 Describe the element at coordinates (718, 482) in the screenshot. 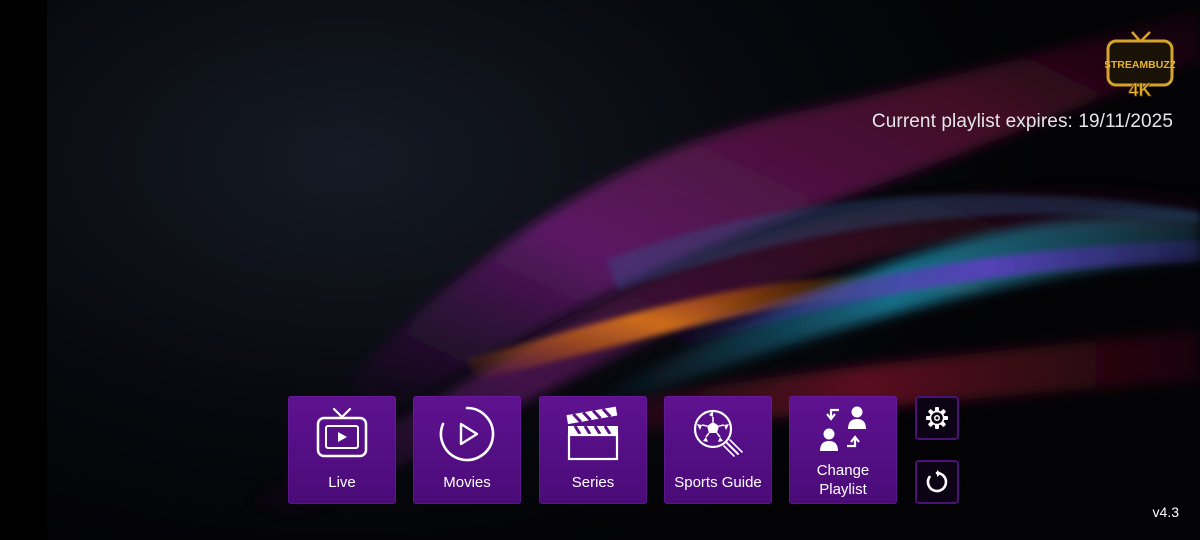

I see `sports-guide-label: Sports Guide` at that location.